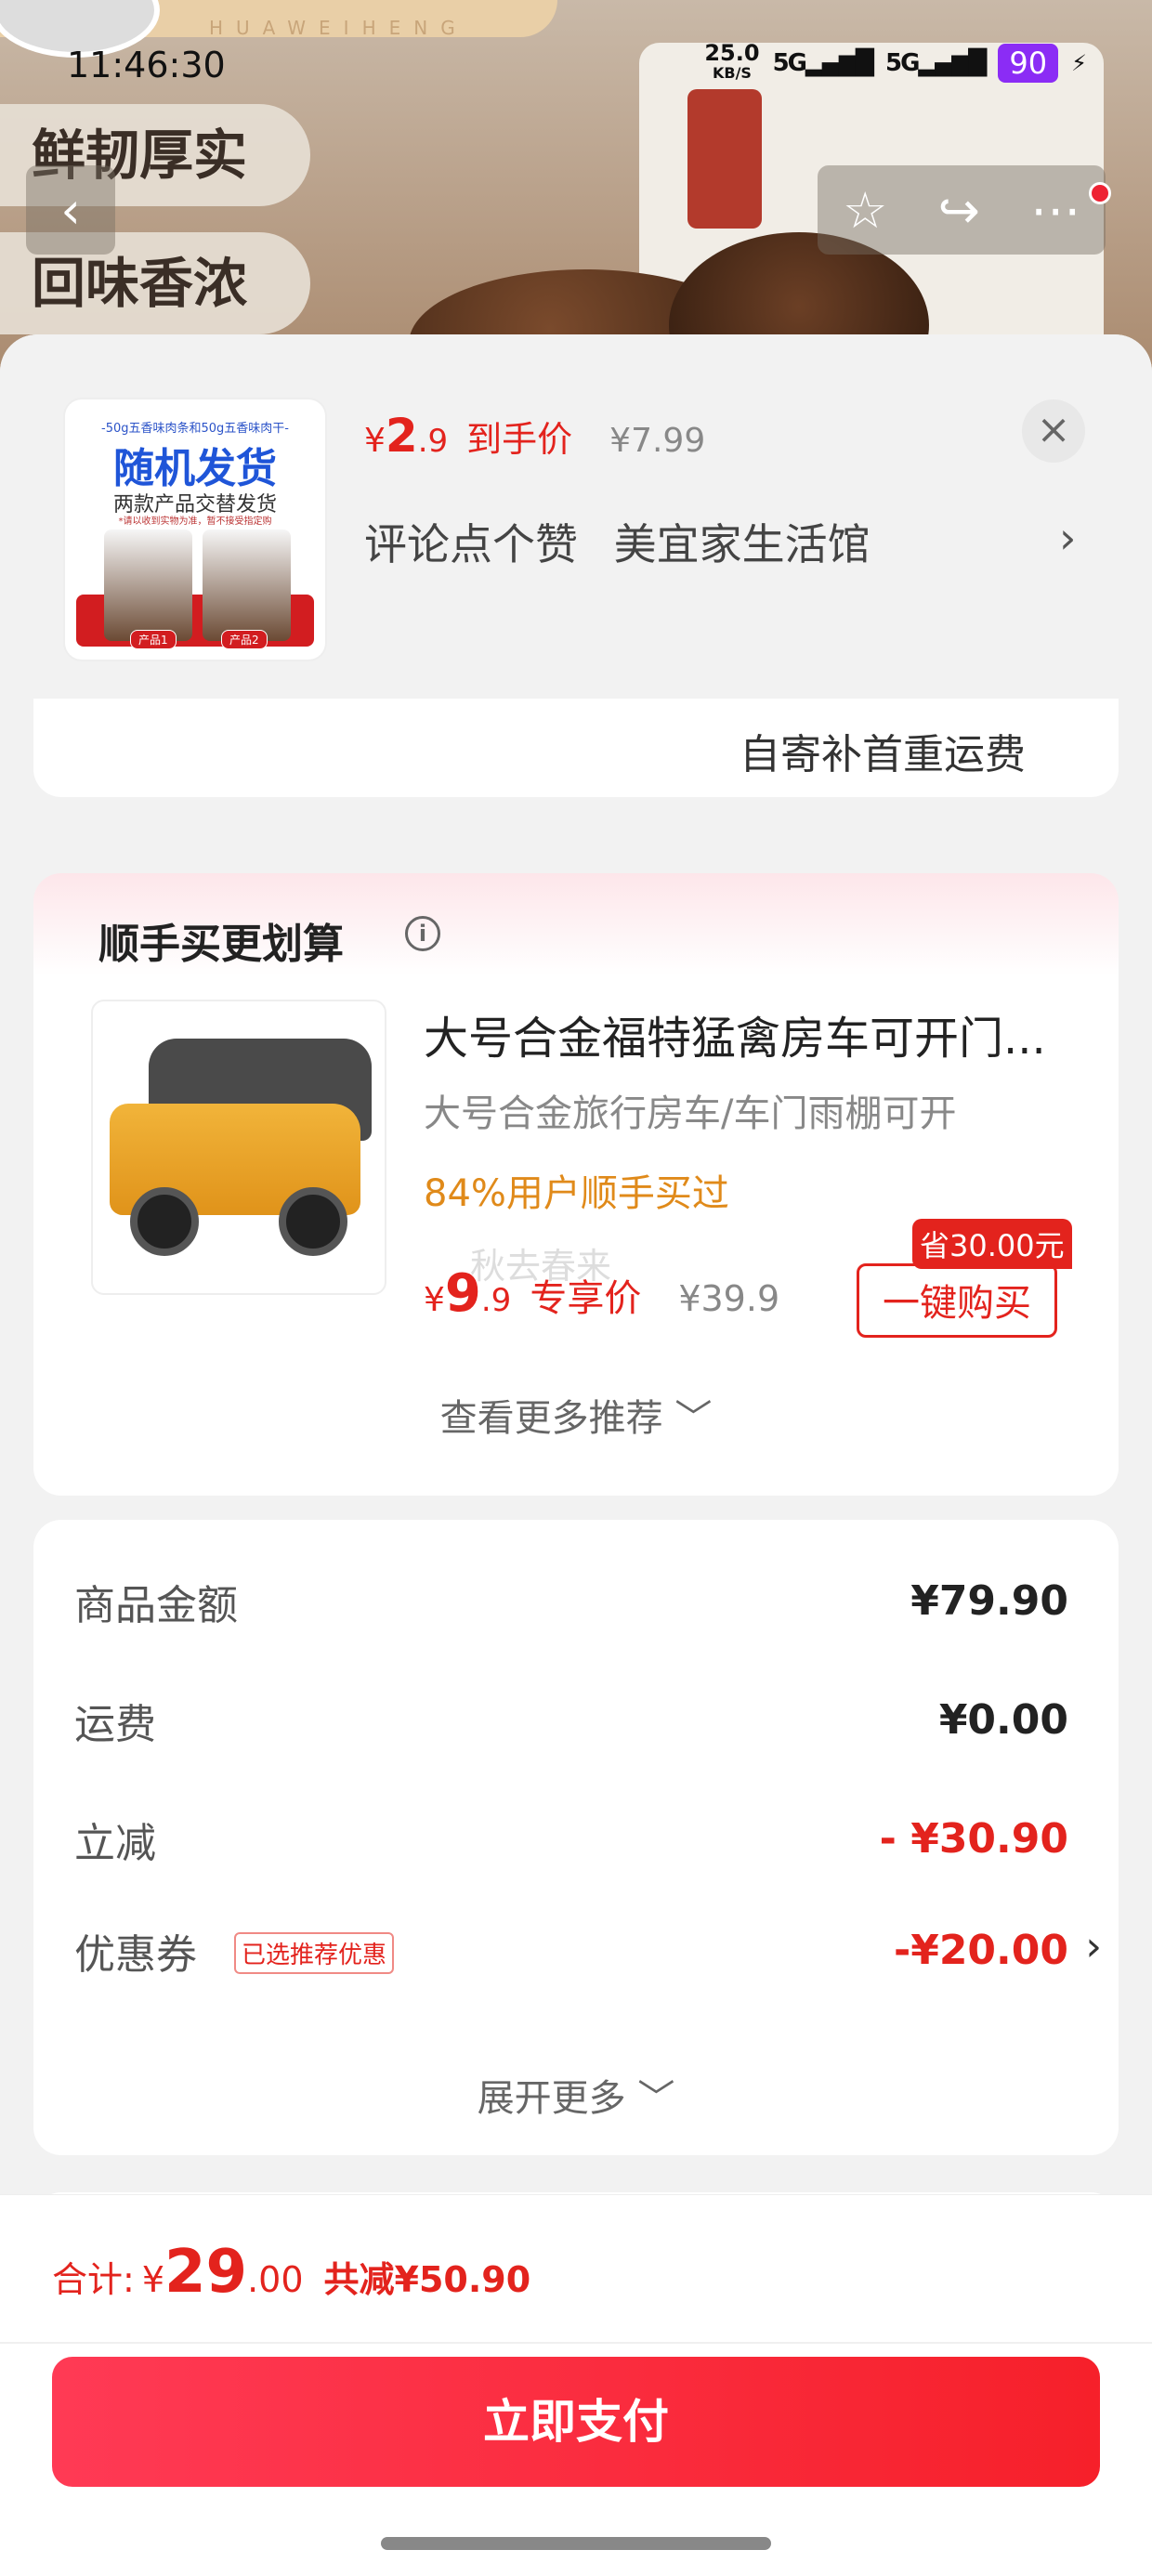 The height and width of the screenshot is (2576, 1152). I want to click on close-icon: ×, so click(1053, 430).